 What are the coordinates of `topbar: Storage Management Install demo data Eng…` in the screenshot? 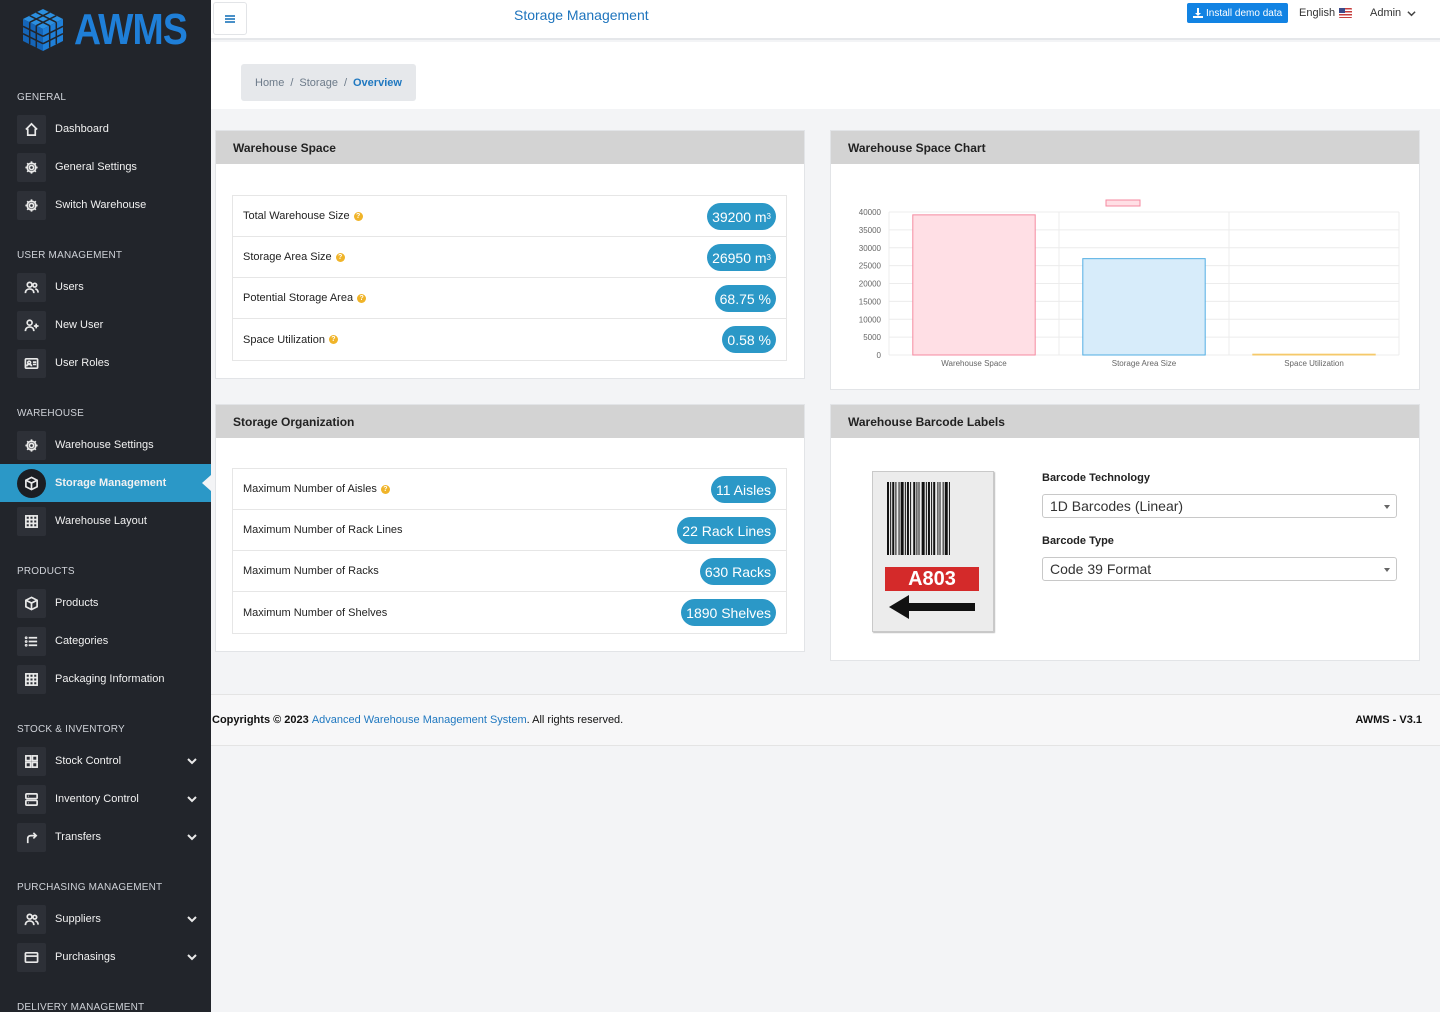 It's located at (825, 20).